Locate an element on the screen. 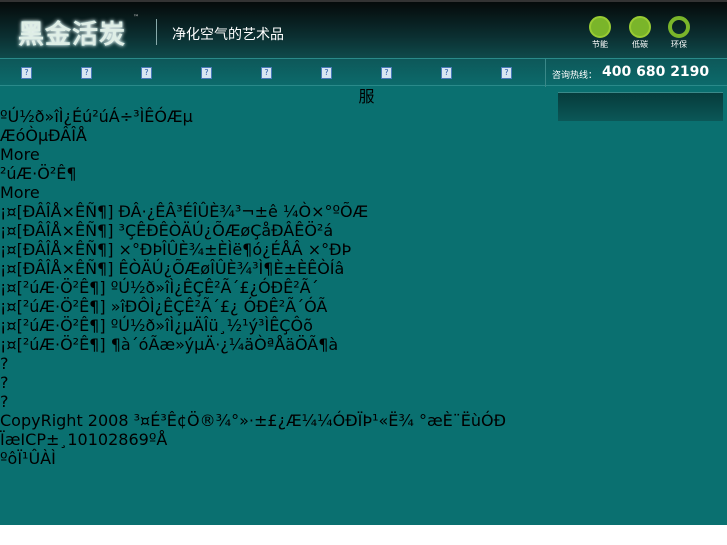  leaf-icon is located at coordinates (640, 27).